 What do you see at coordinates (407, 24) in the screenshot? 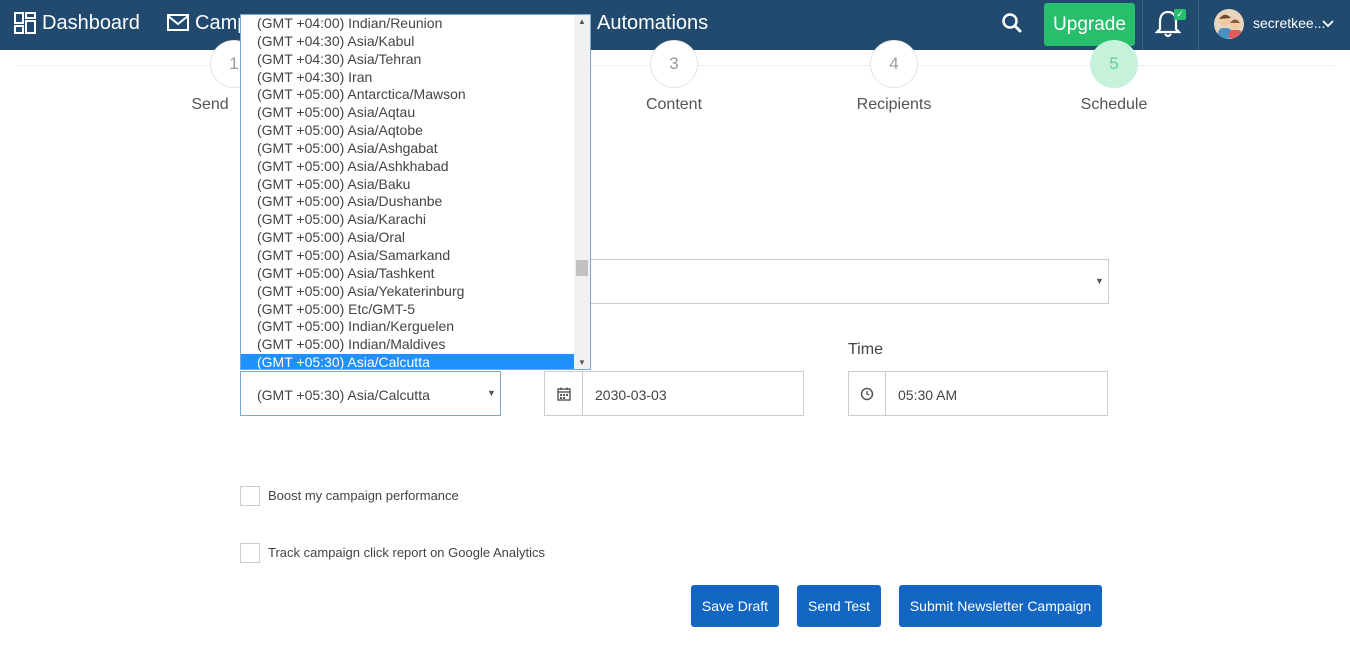
I see `timezone-option: (GMT +04:00) Indian/Reunion` at bounding box center [407, 24].